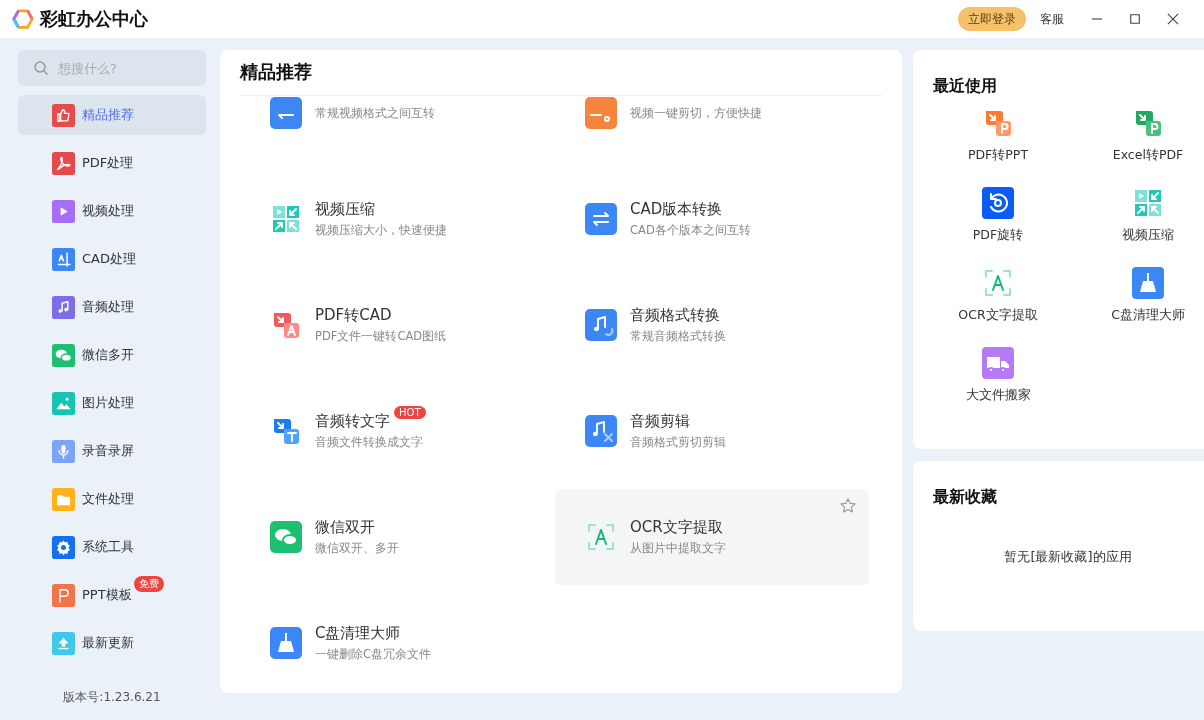  I want to click on tool-card: 视频压缩 视频压缩大小，快速便捷, so click(397, 219).